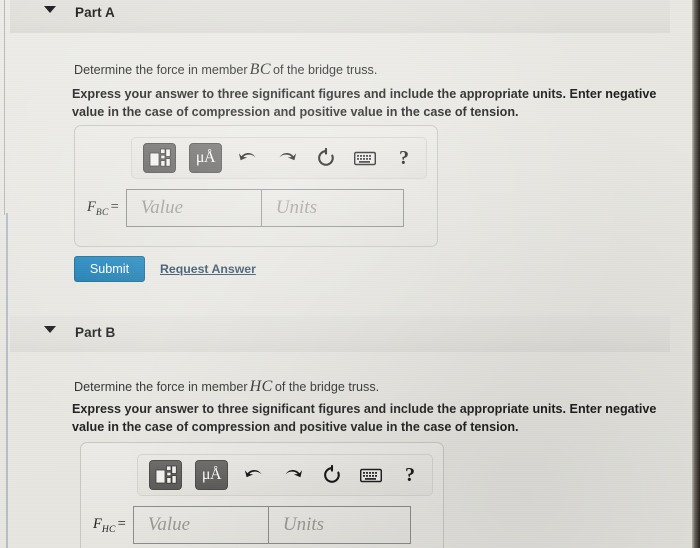 The width and height of the screenshot is (700, 548). Describe the element at coordinates (193, 208) in the screenshot. I see `part-a-value-input: Value` at that location.